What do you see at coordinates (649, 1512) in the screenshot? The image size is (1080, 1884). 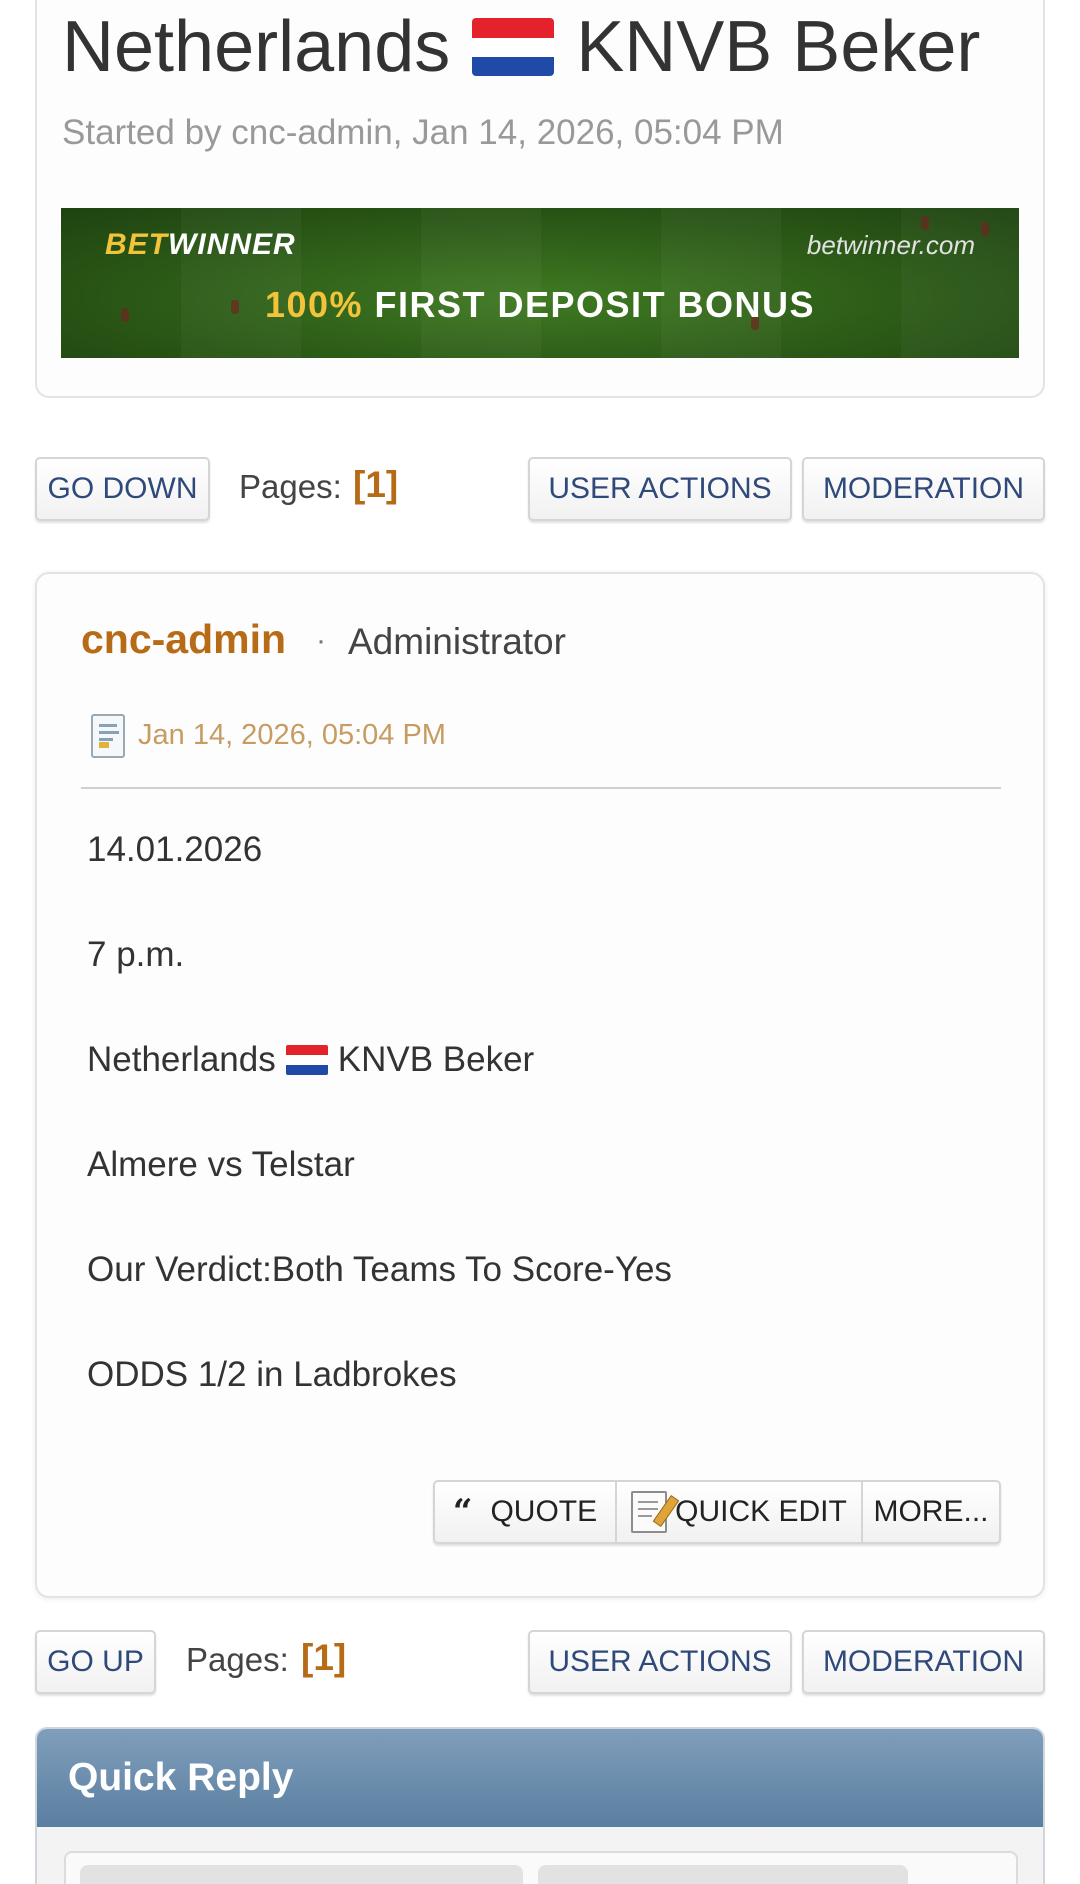 I see `edit-note-icon` at bounding box center [649, 1512].